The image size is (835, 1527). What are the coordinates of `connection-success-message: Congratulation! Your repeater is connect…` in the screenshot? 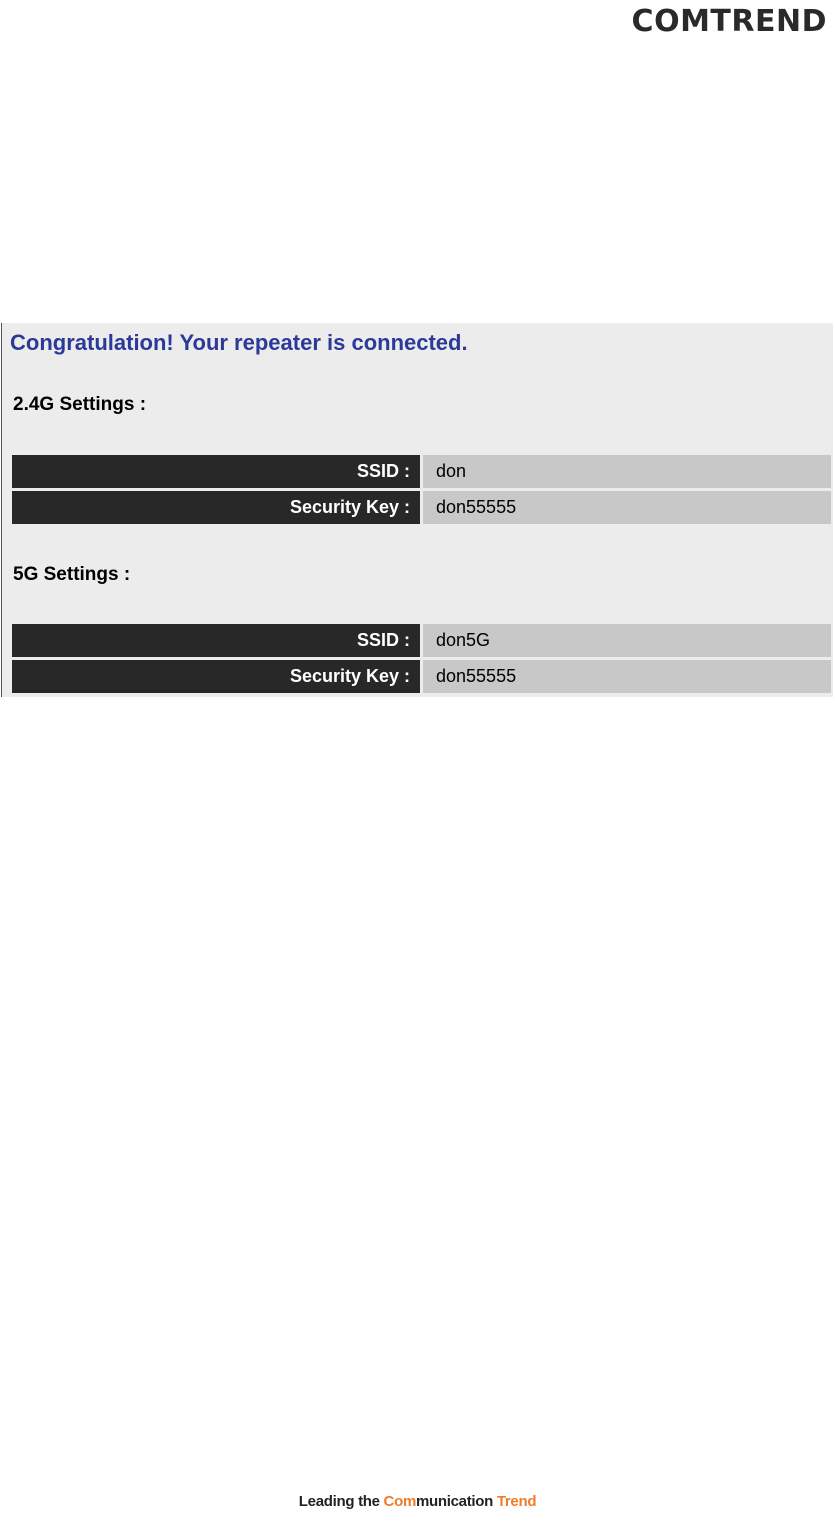 It's located at (239, 342).